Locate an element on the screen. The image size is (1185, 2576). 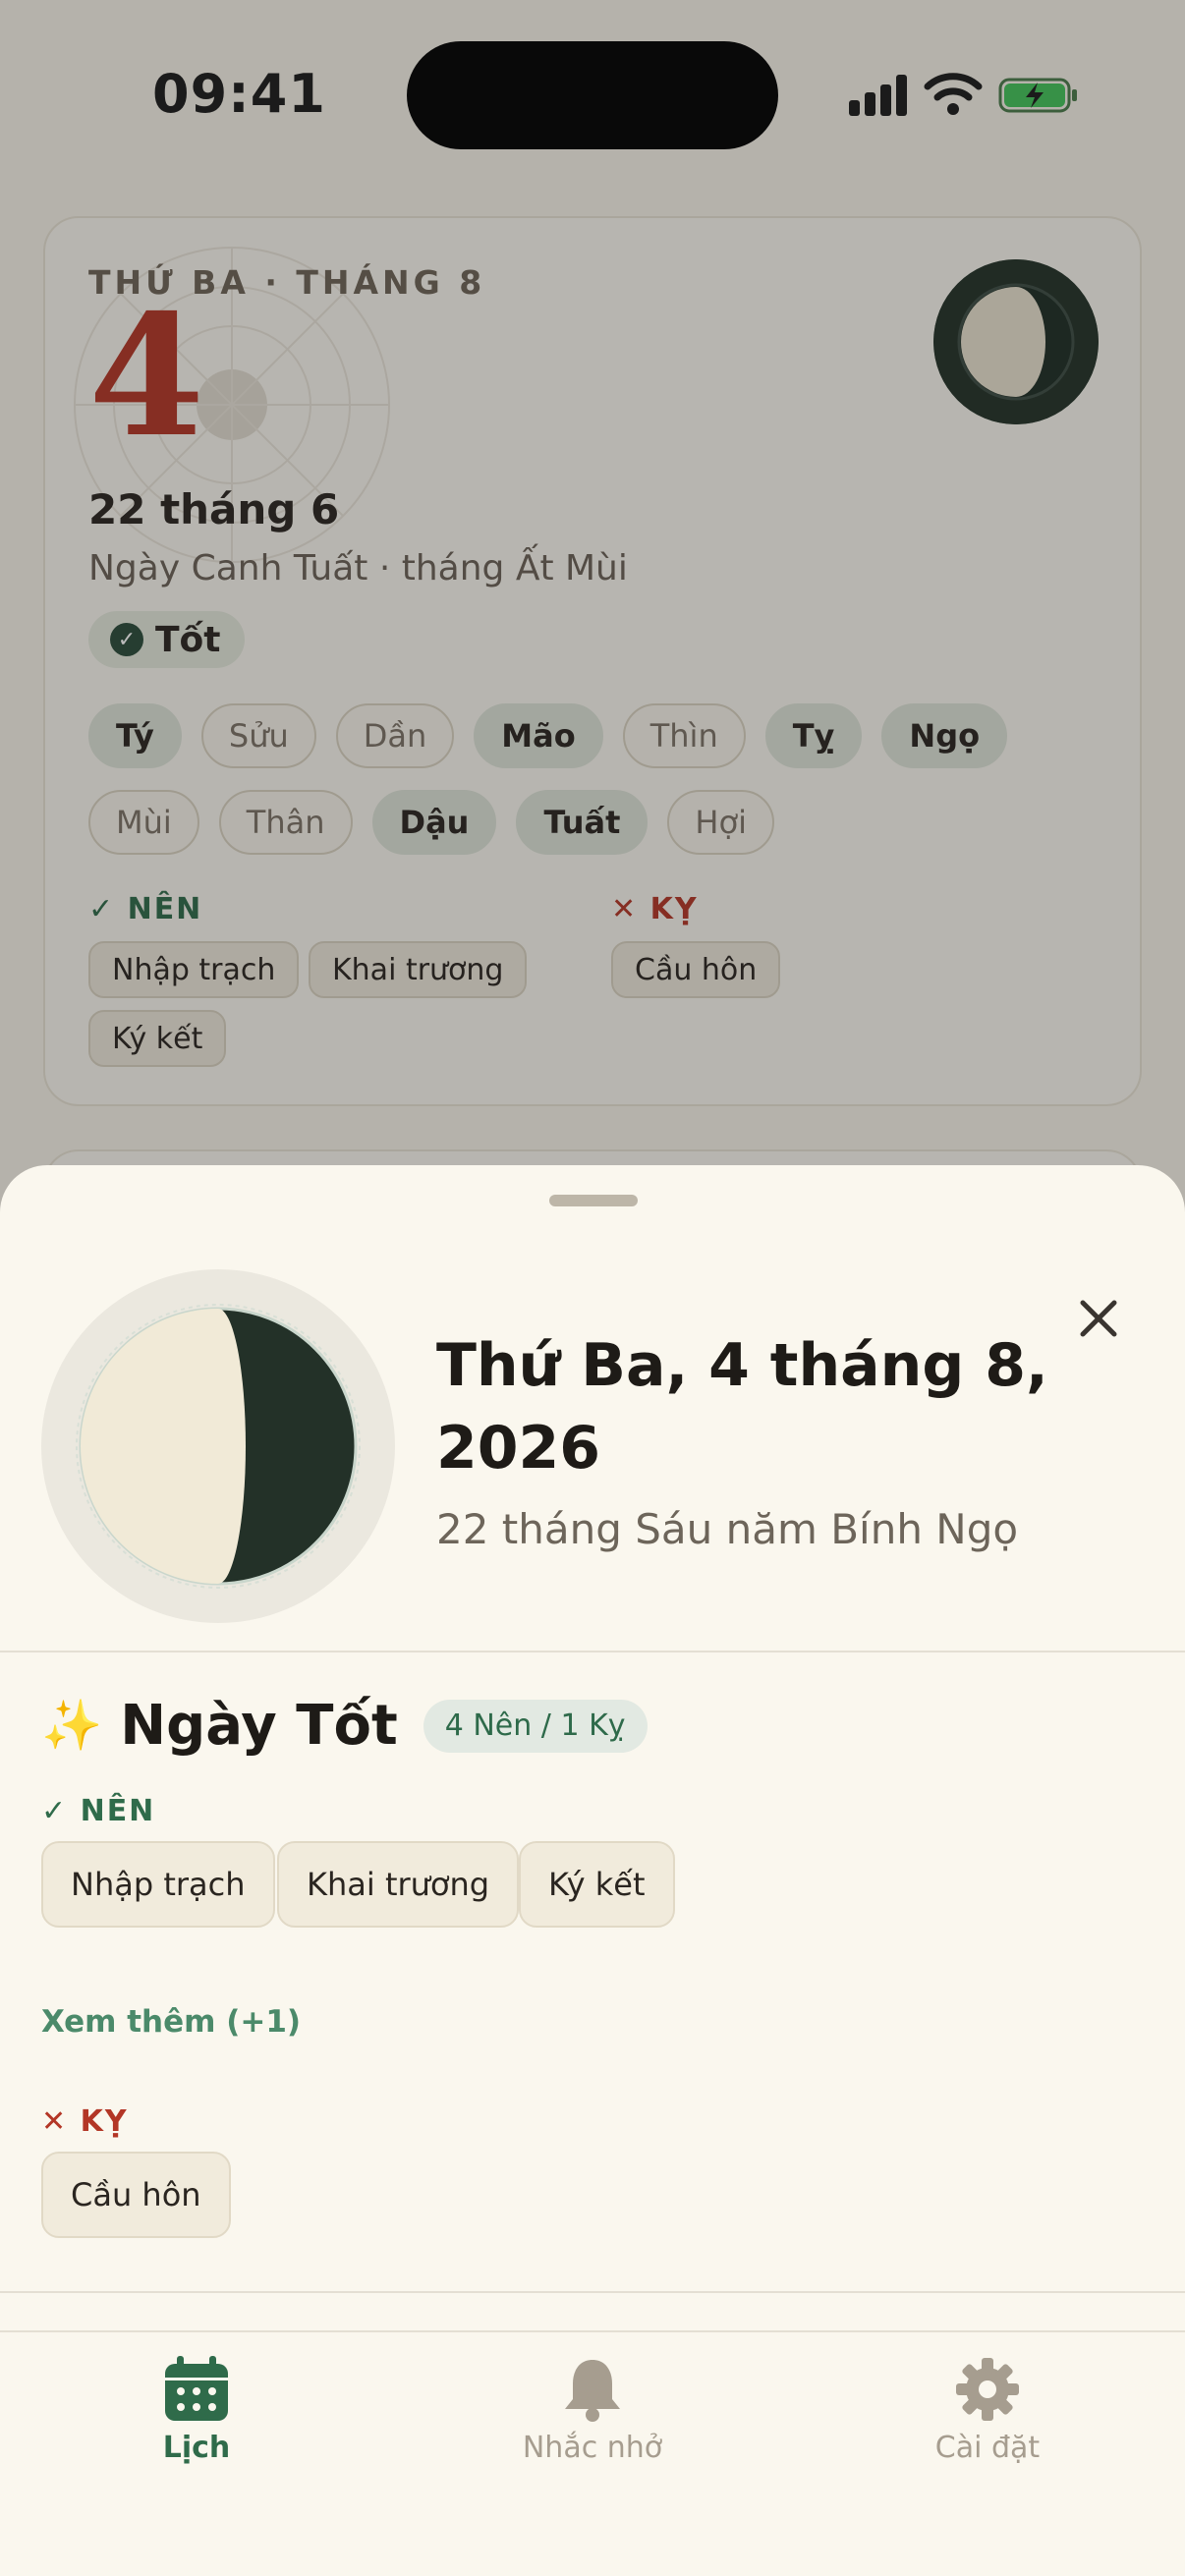
sheet-subtitle: 22 tháng Sáu năm Bính Ngọ is located at coordinates (728, 1529).